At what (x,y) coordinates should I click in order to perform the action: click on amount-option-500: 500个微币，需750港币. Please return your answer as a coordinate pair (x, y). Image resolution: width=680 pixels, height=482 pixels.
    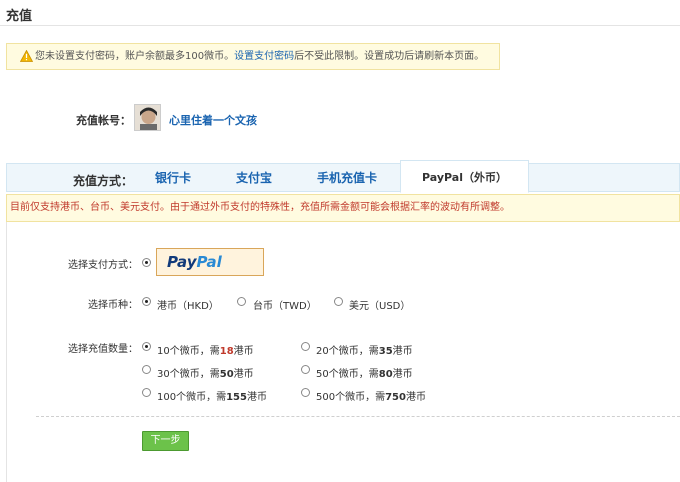
    Looking at the image, I should click on (371, 395).